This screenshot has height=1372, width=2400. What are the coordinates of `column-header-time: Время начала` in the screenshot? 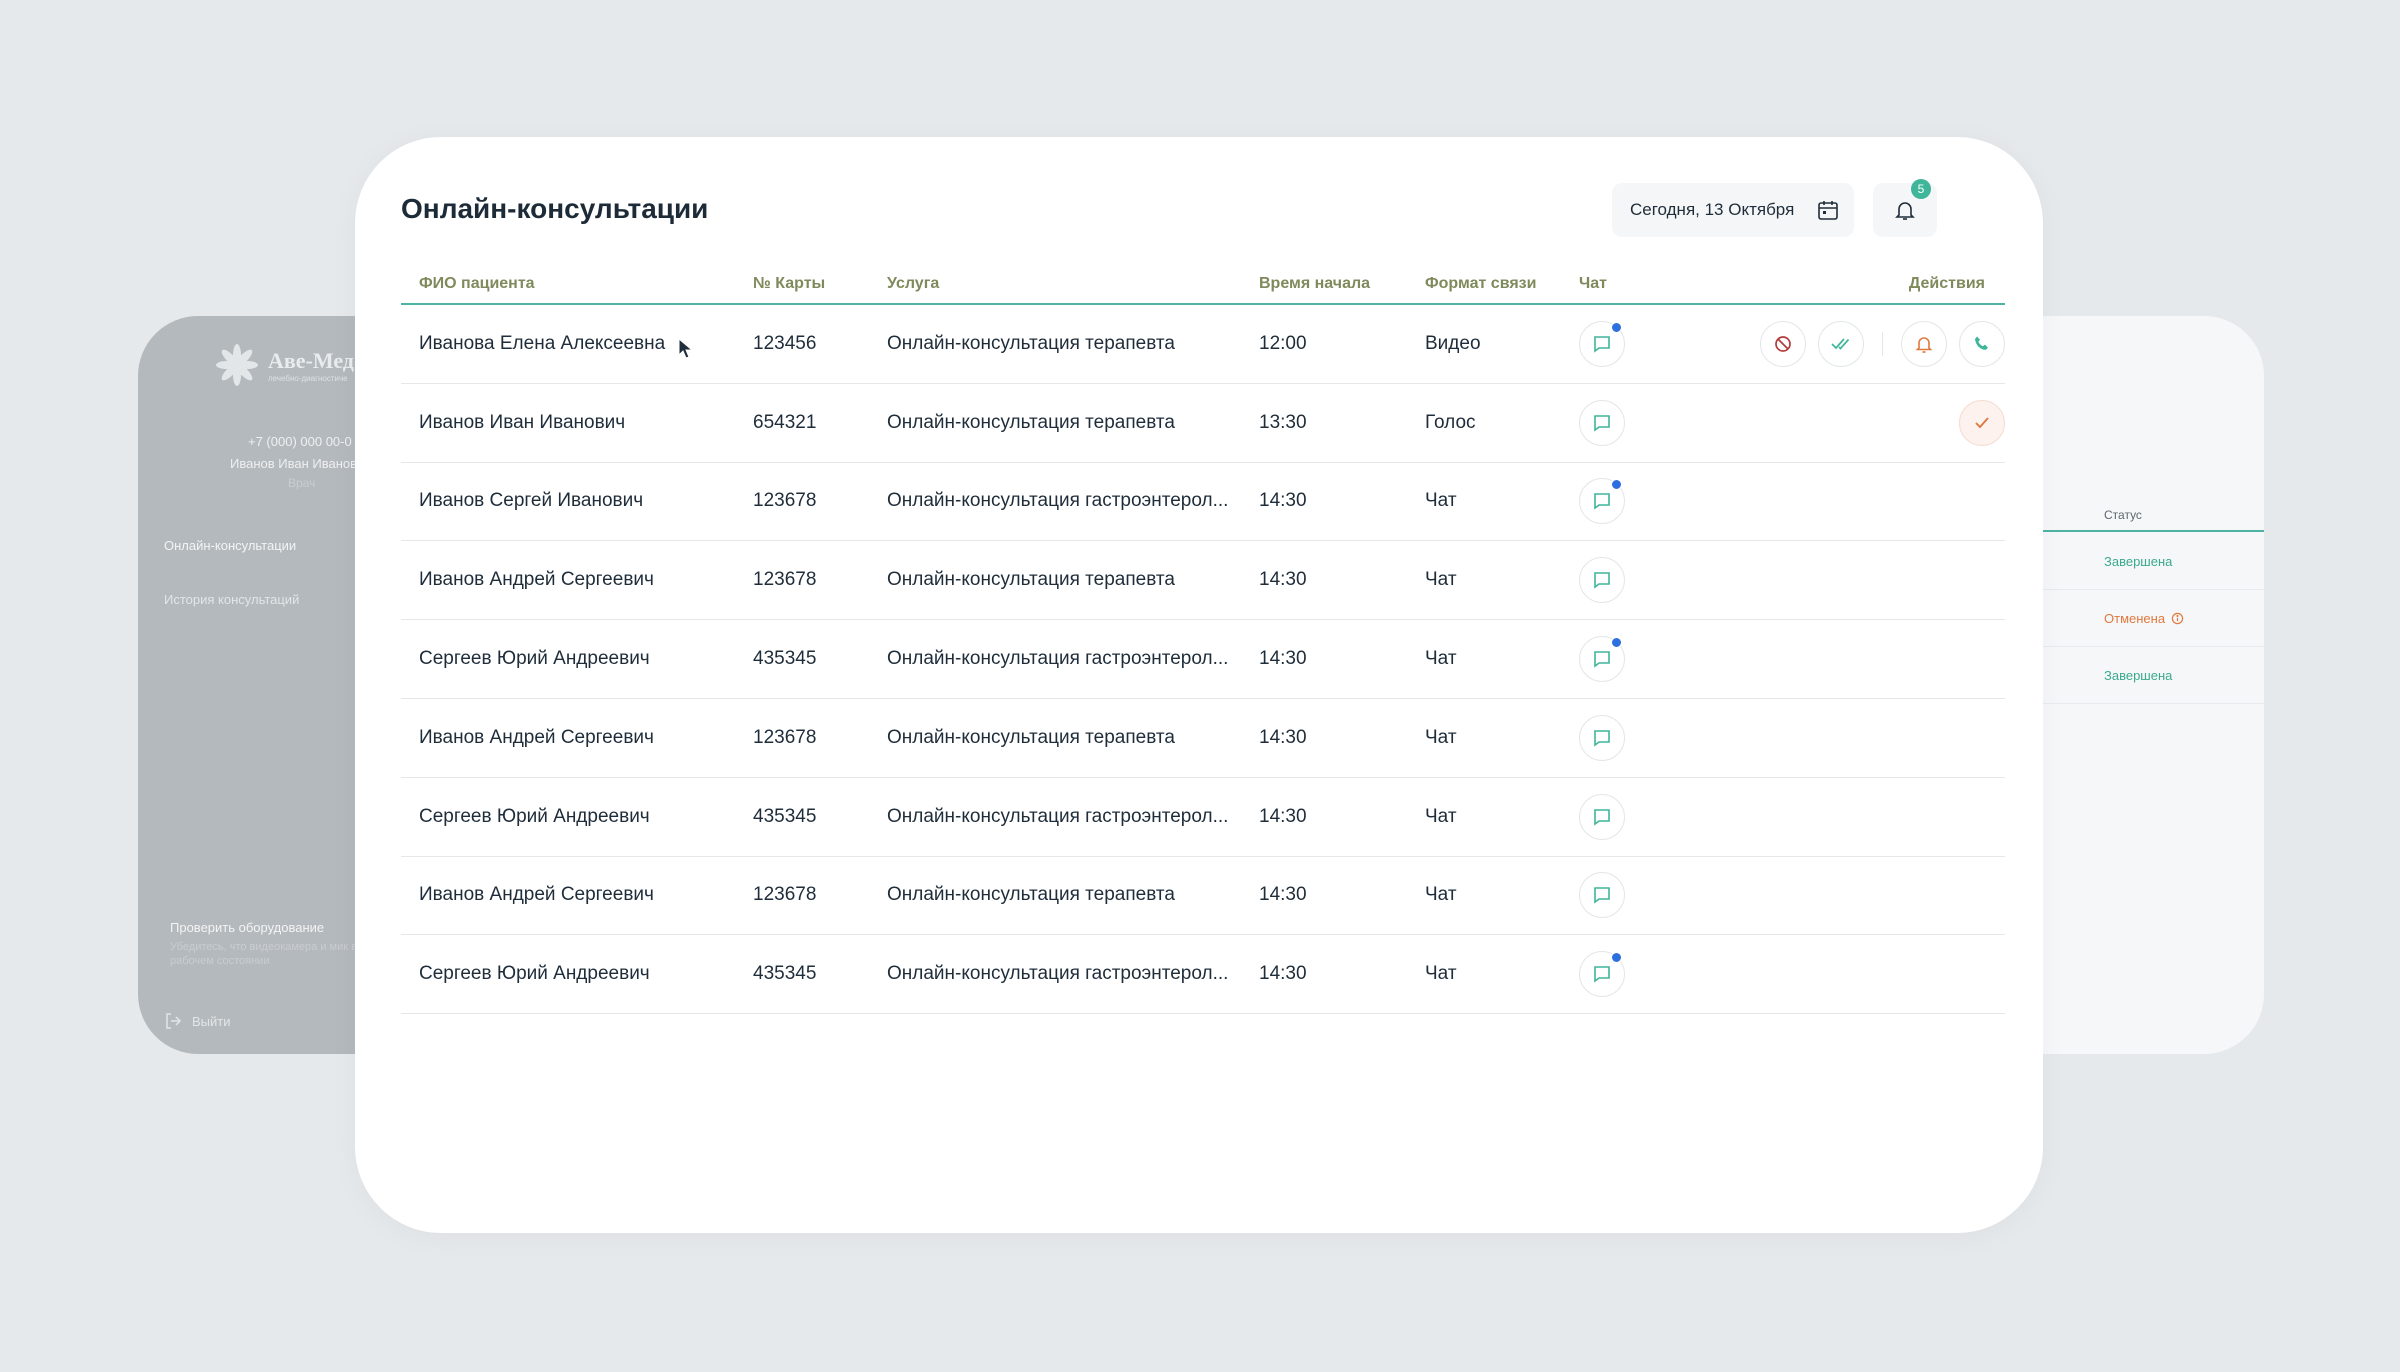 It's located at (1314, 284).